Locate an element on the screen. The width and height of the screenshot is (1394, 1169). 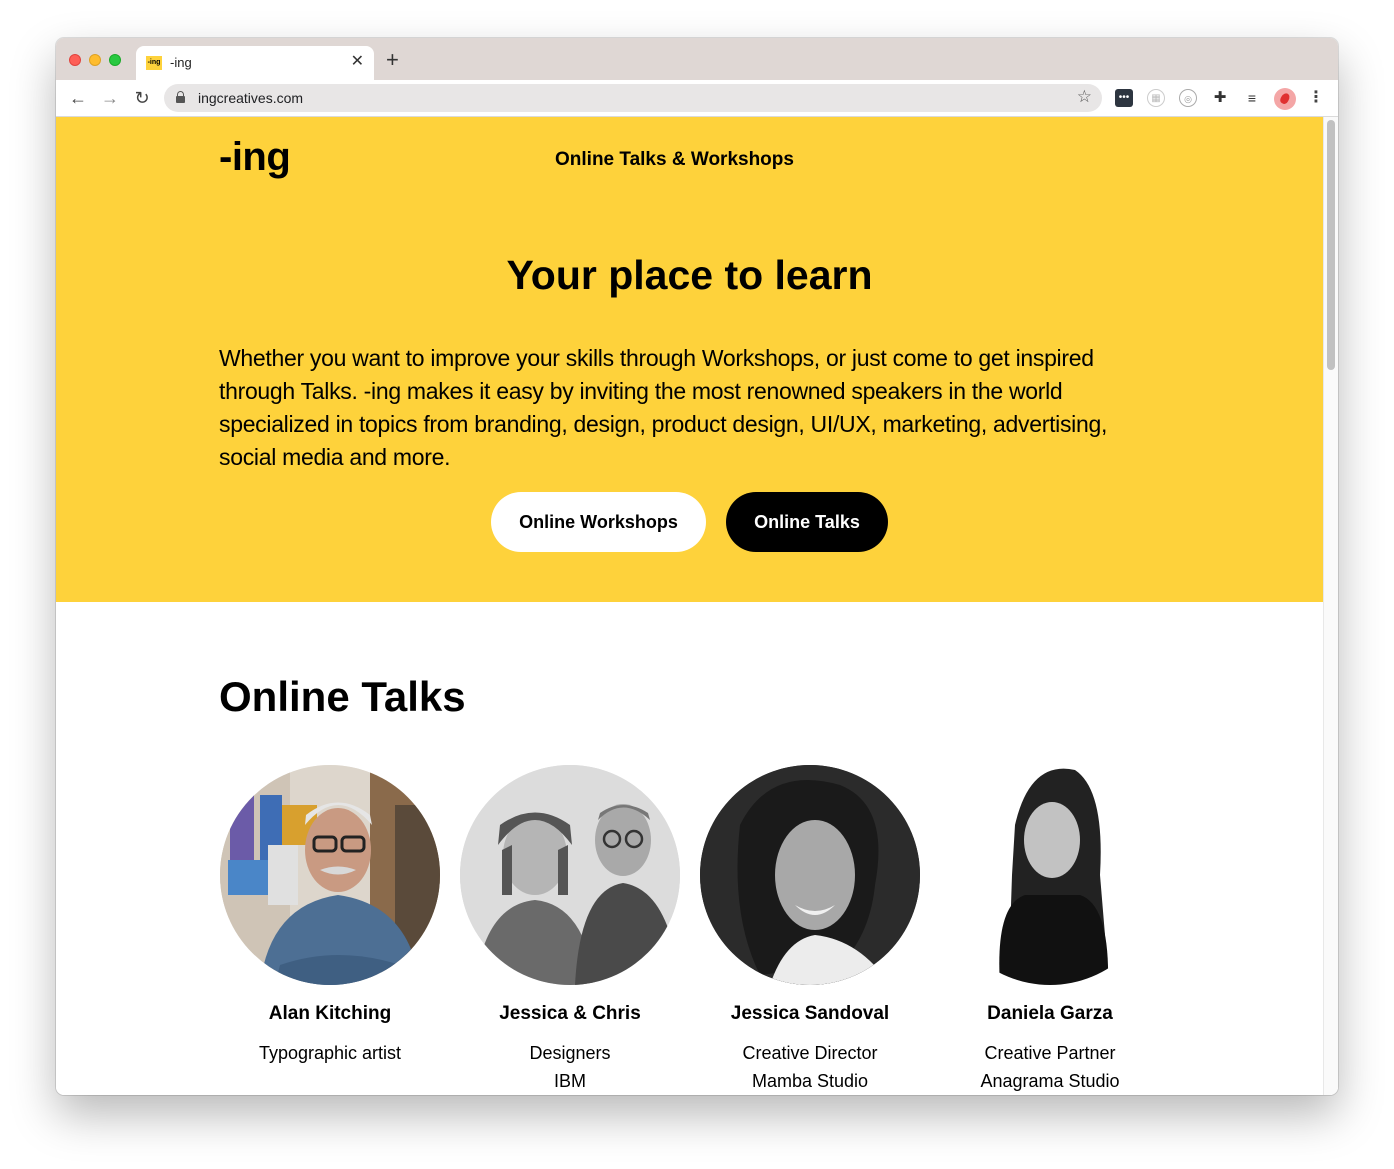
speaker-card: Alan Kitching Typographic artist is located at coordinates (330, 916).